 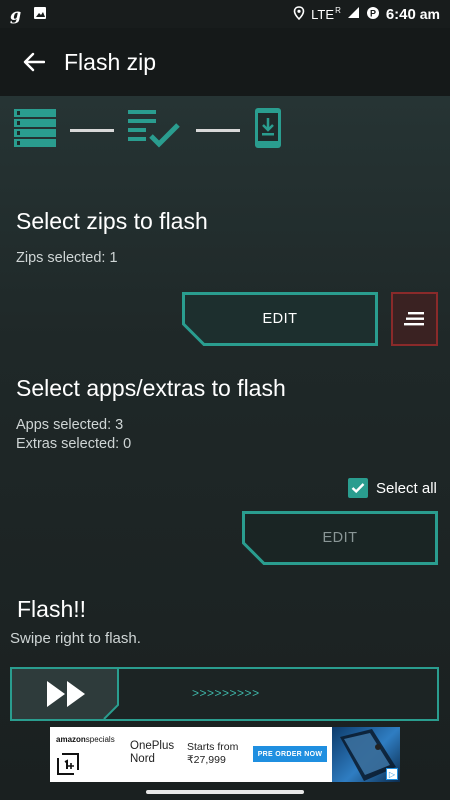 What do you see at coordinates (100, 739) in the screenshot?
I see `ad-brand-suffix: specials` at bounding box center [100, 739].